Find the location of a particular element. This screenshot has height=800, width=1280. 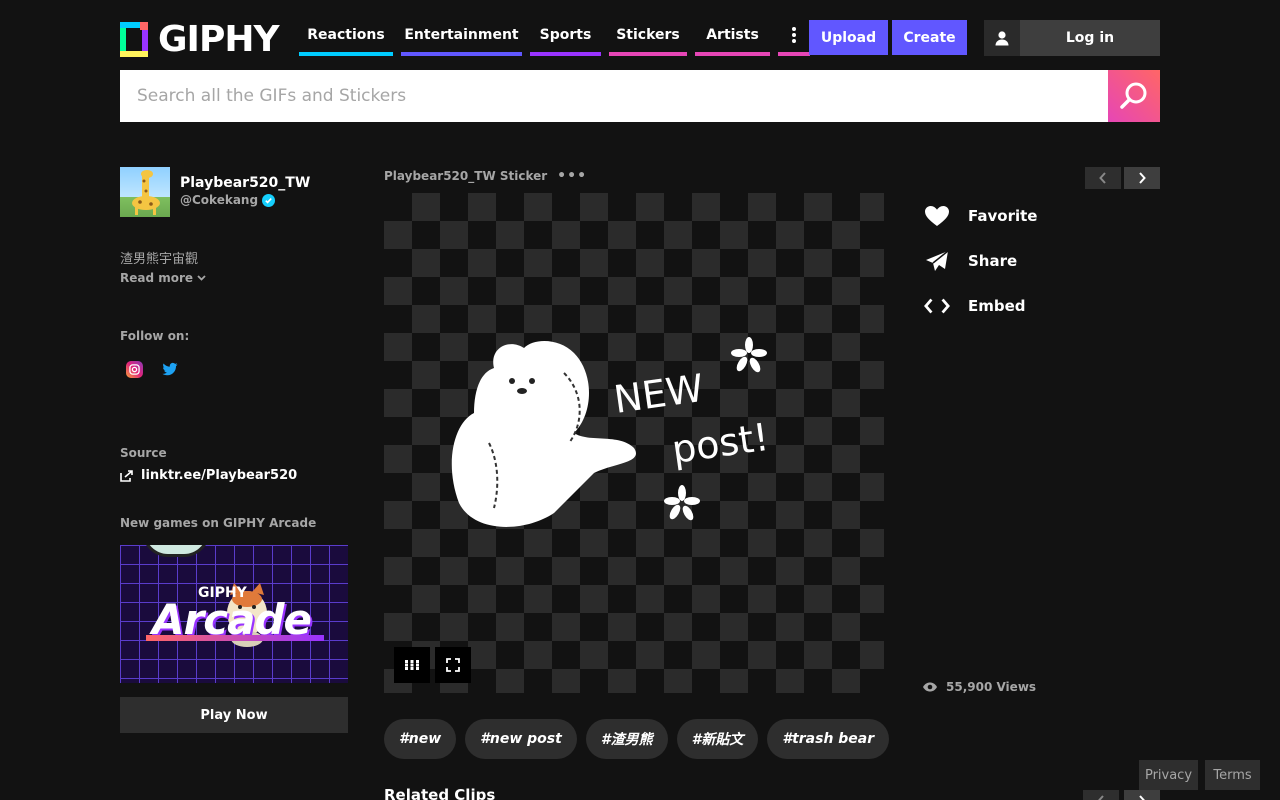

giphy-logo: GIPHY is located at coordinates (200, 39).